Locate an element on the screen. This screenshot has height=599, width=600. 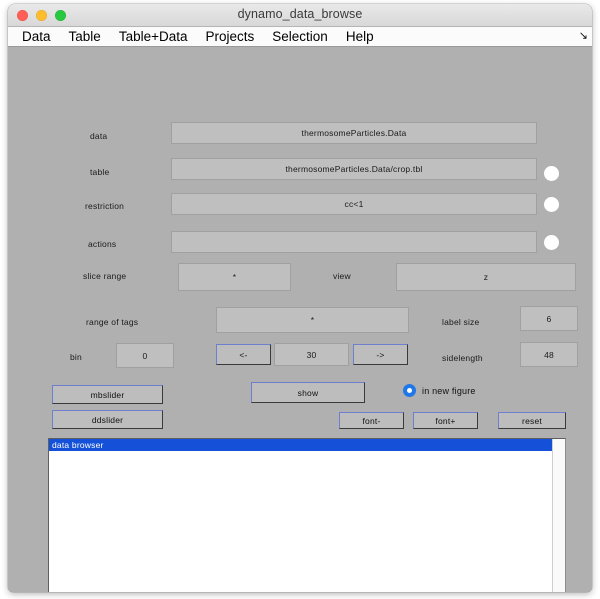
field-bin: 0 is located at coordinates (145, 355).